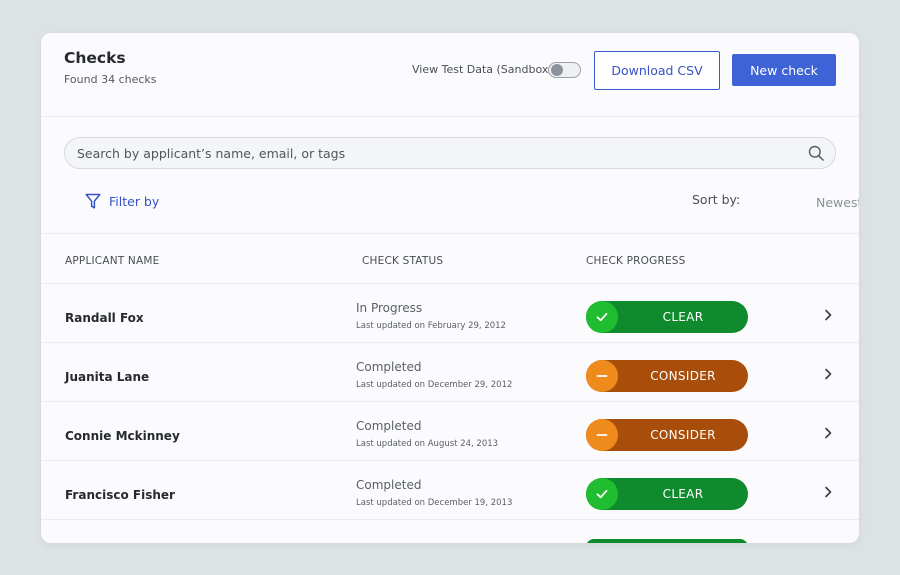 The width and height of the screenshot is (900, 575). I want to click on partial-progress-pill, so click(667, 541).